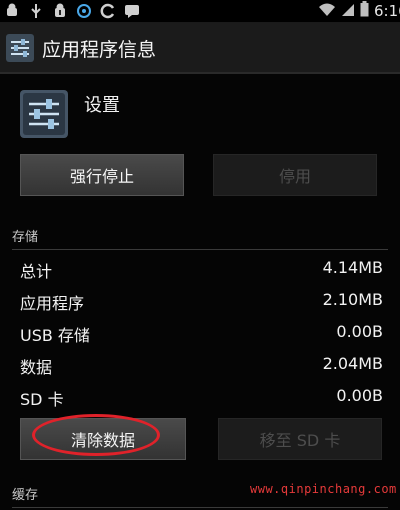  What do you see at coordinates (102, 175) in the screenshot?
I see `force-stop-button: 强行停止` at bounding box center [102, 175].